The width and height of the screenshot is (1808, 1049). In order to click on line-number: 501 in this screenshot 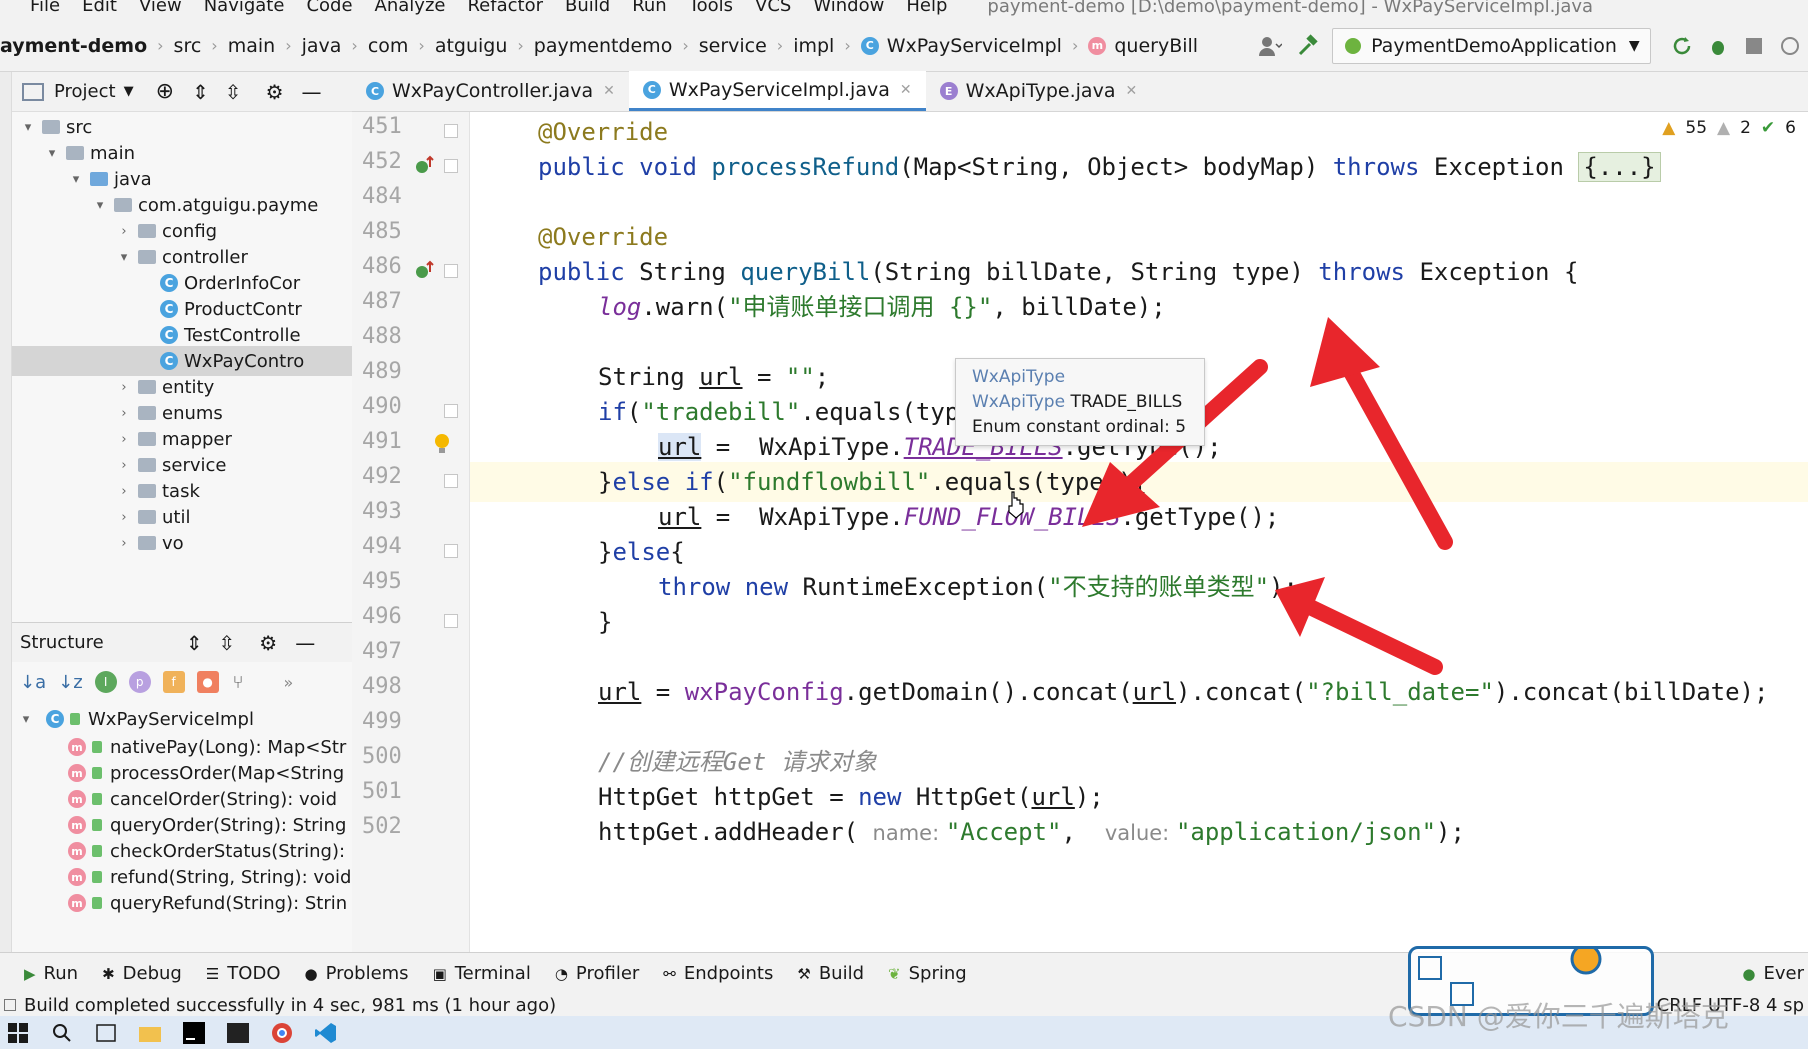, I will do `click(387, 791)`.